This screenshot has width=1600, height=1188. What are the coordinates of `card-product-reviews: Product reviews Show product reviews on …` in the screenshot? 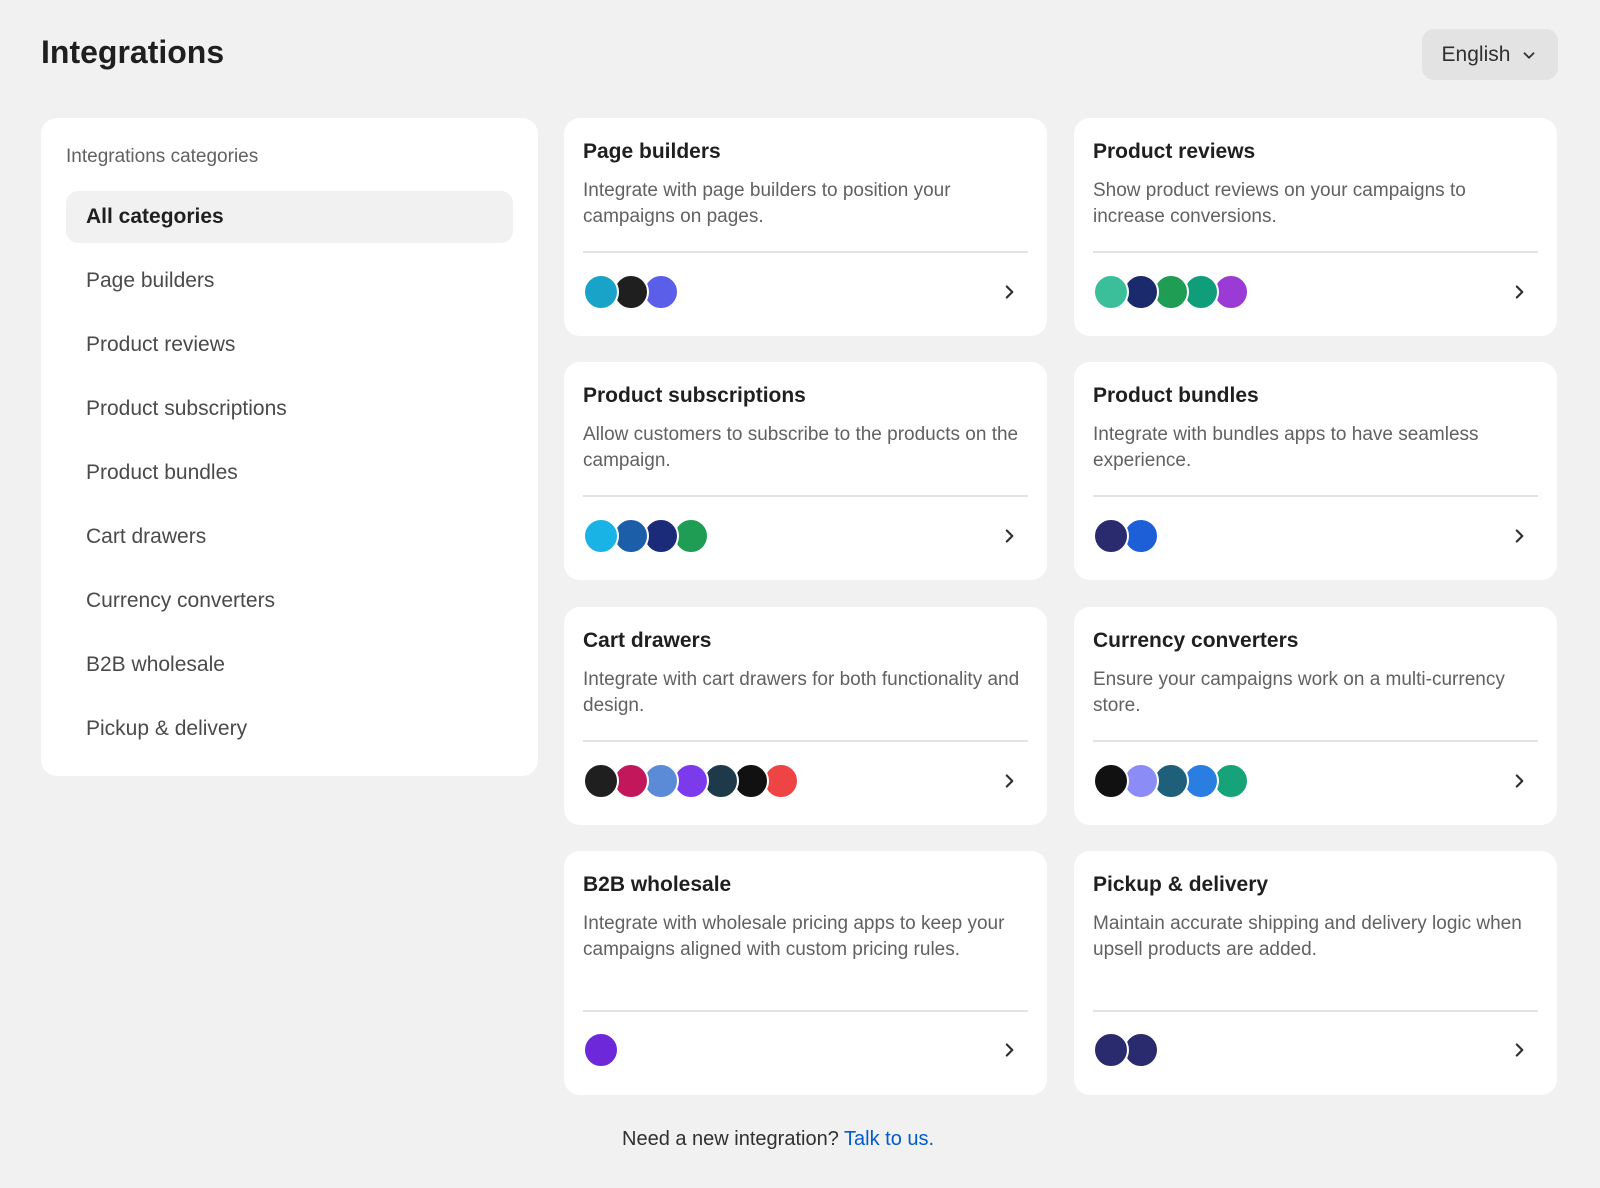 It's located at (1315, 227).